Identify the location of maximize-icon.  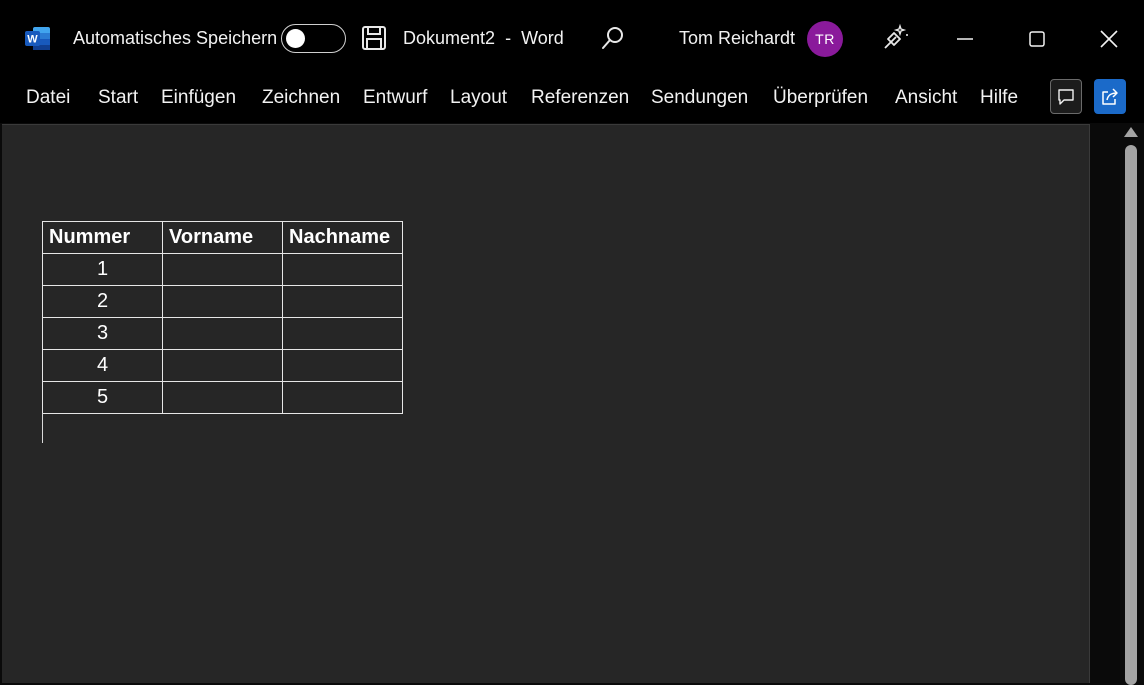
(1037, 39).